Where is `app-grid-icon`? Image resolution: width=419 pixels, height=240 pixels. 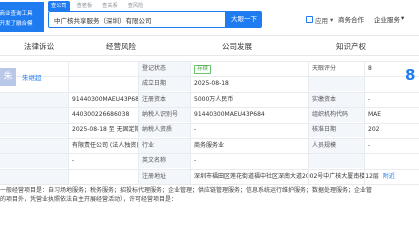 app-grid-icon is located at coordinates (309, 19).